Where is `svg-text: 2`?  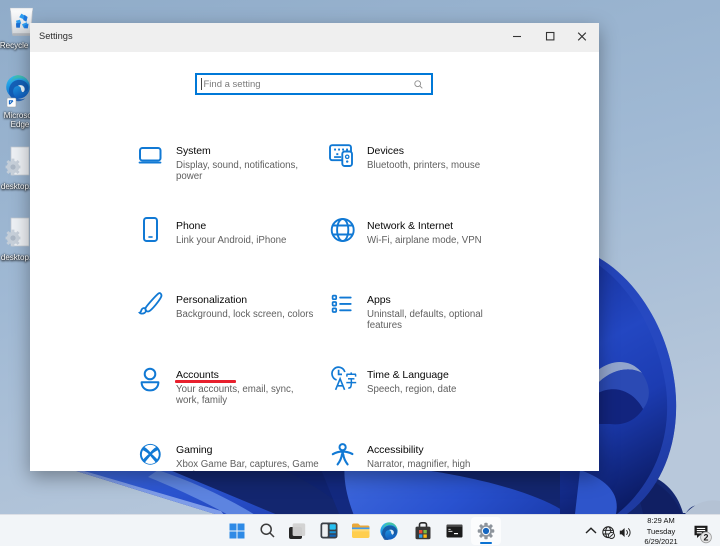
svg-text: 2 is located at coordinates (705, 538).